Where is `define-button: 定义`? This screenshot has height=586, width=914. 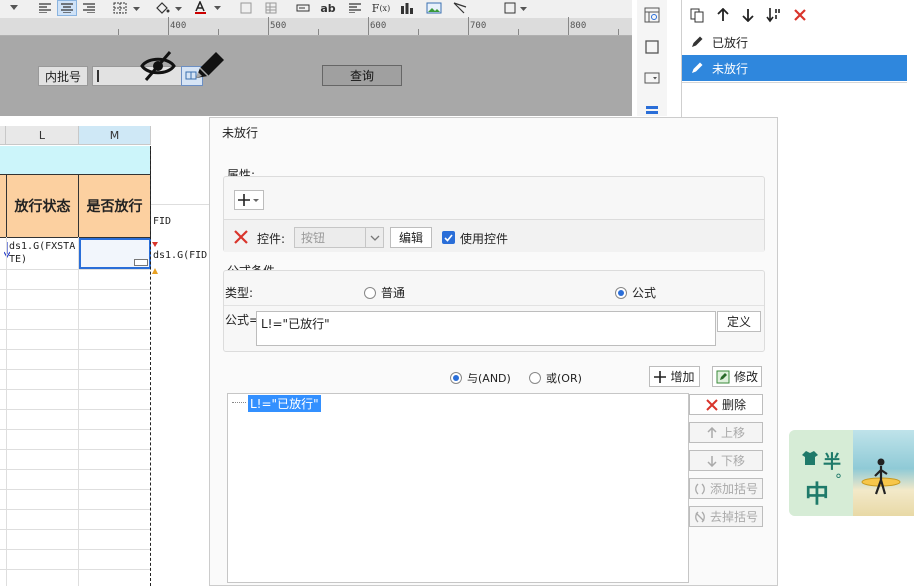 define-button: 定义 is located at coordinates (739, 321).